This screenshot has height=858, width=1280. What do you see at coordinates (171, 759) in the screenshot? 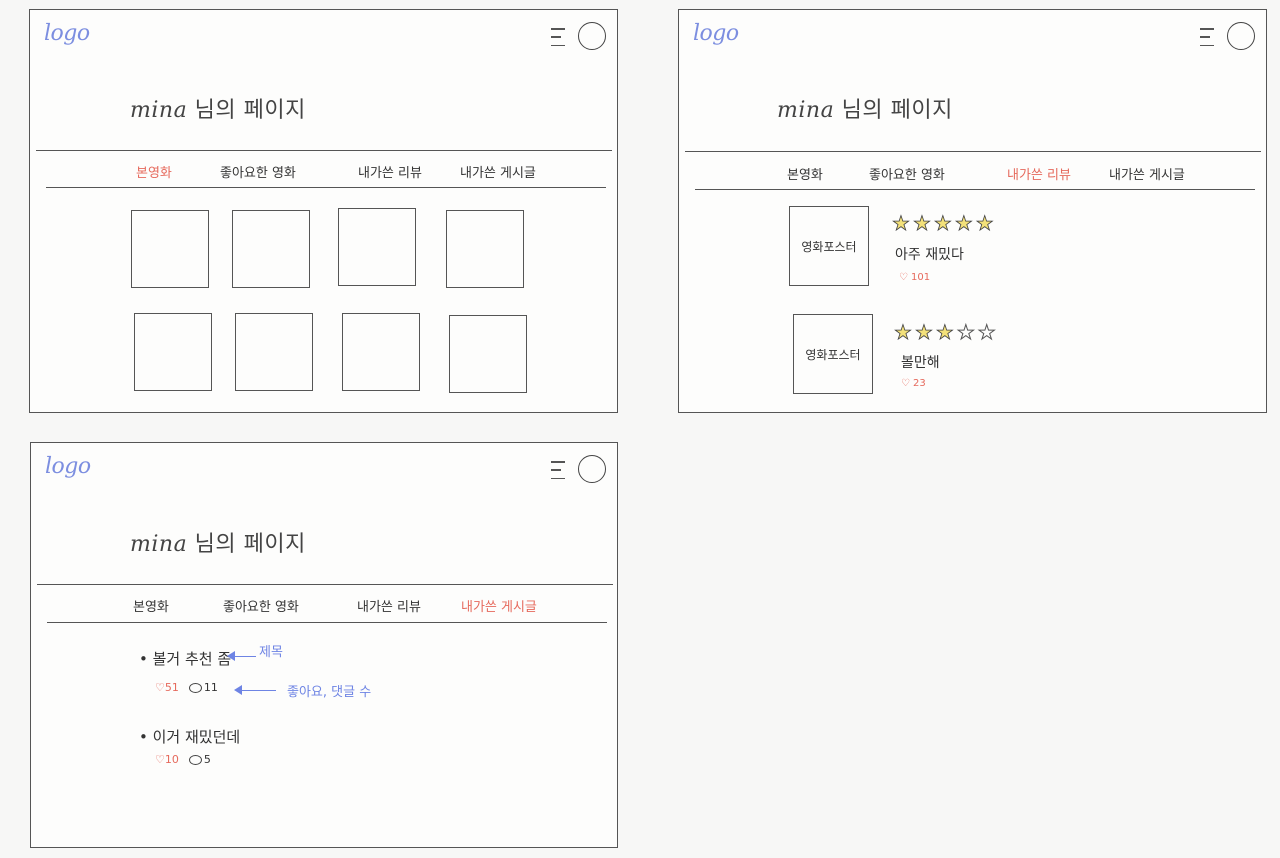
I see `like-count: 10` at bounding box center [171, 759].